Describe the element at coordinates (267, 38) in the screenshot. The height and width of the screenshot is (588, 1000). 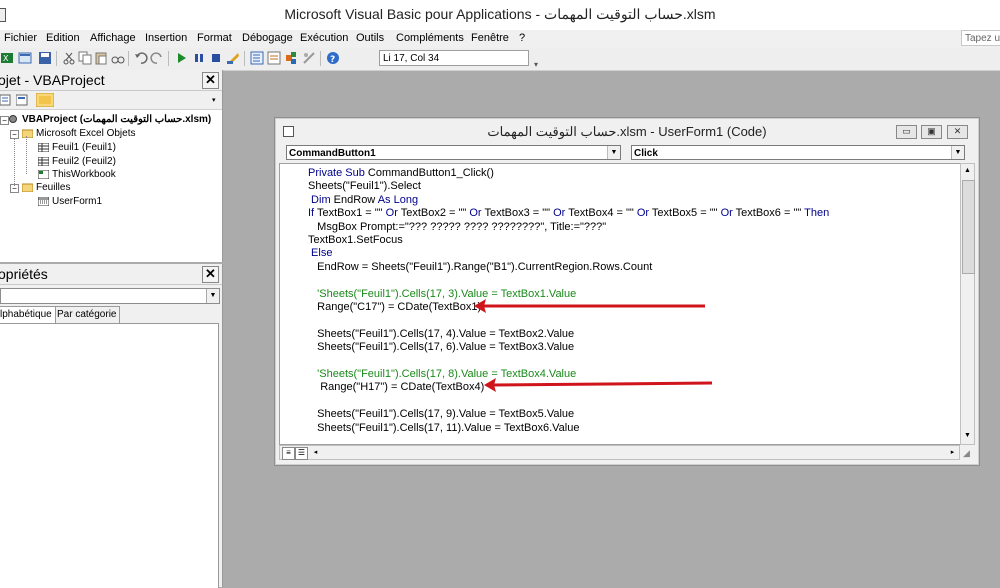
I see `menu-debogage: Débogage` at that location.